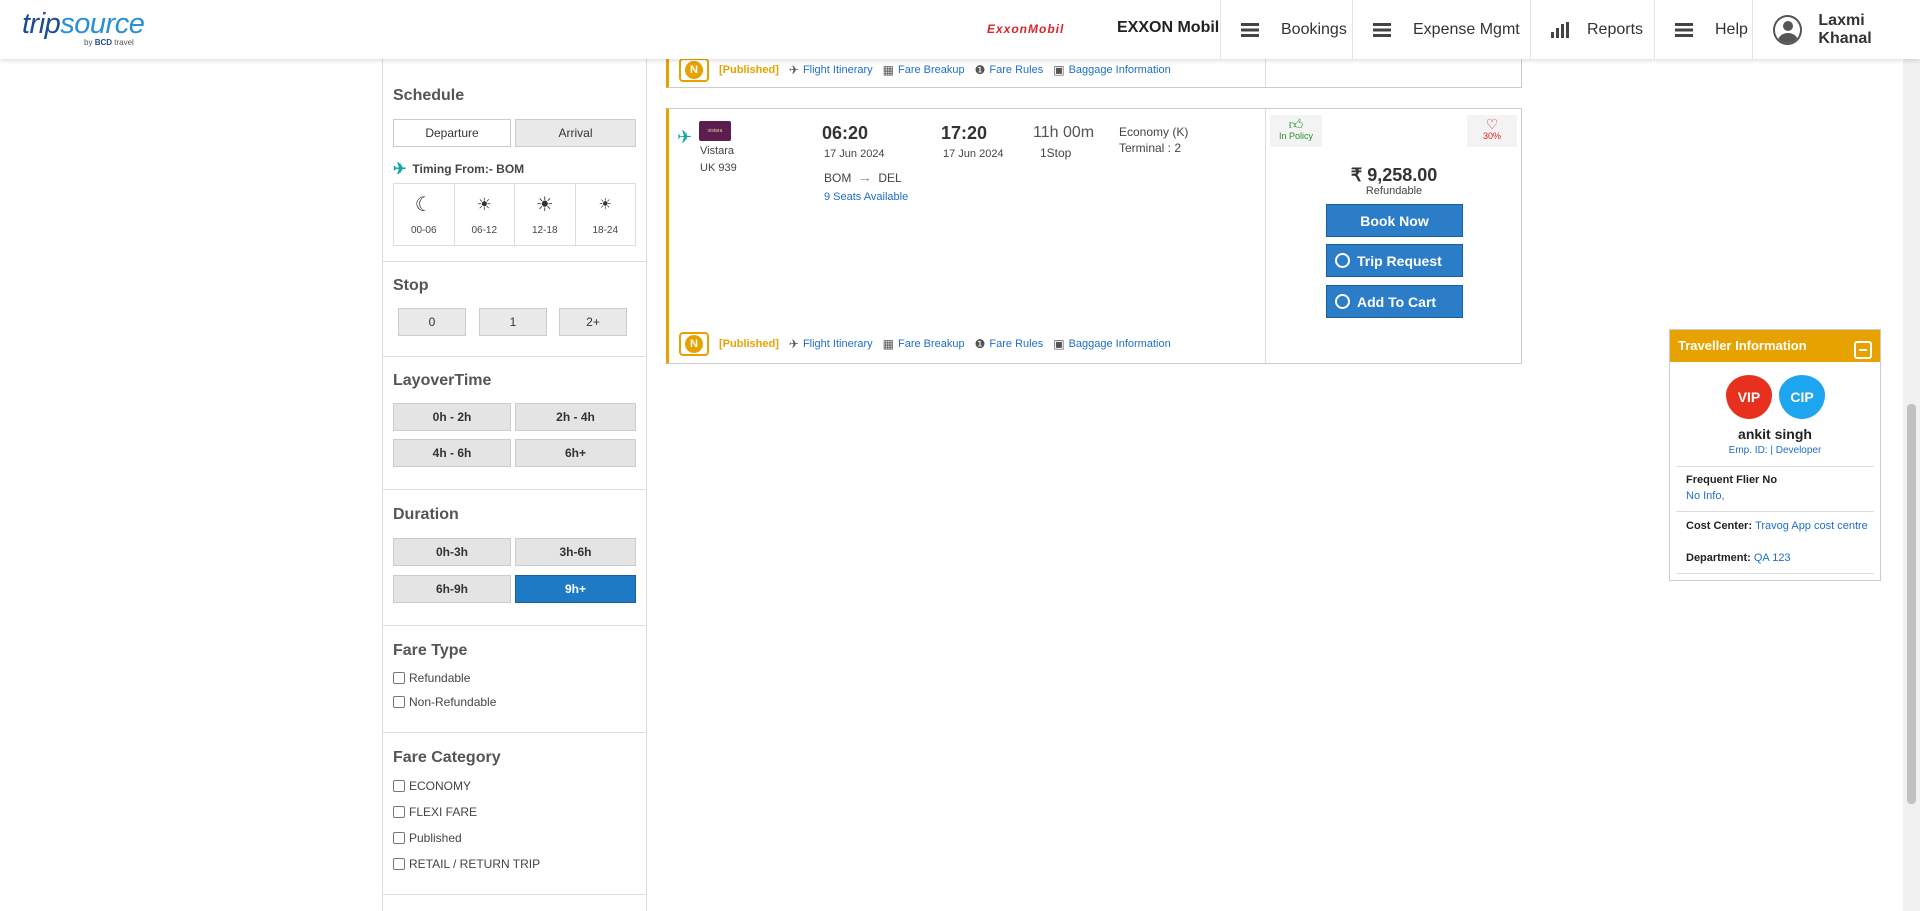 The height and width of the screenshot is (911, 1920). Describe the element at coordinates (1703, 29) in the screenshot. I see `nav-help: Help` at that location.